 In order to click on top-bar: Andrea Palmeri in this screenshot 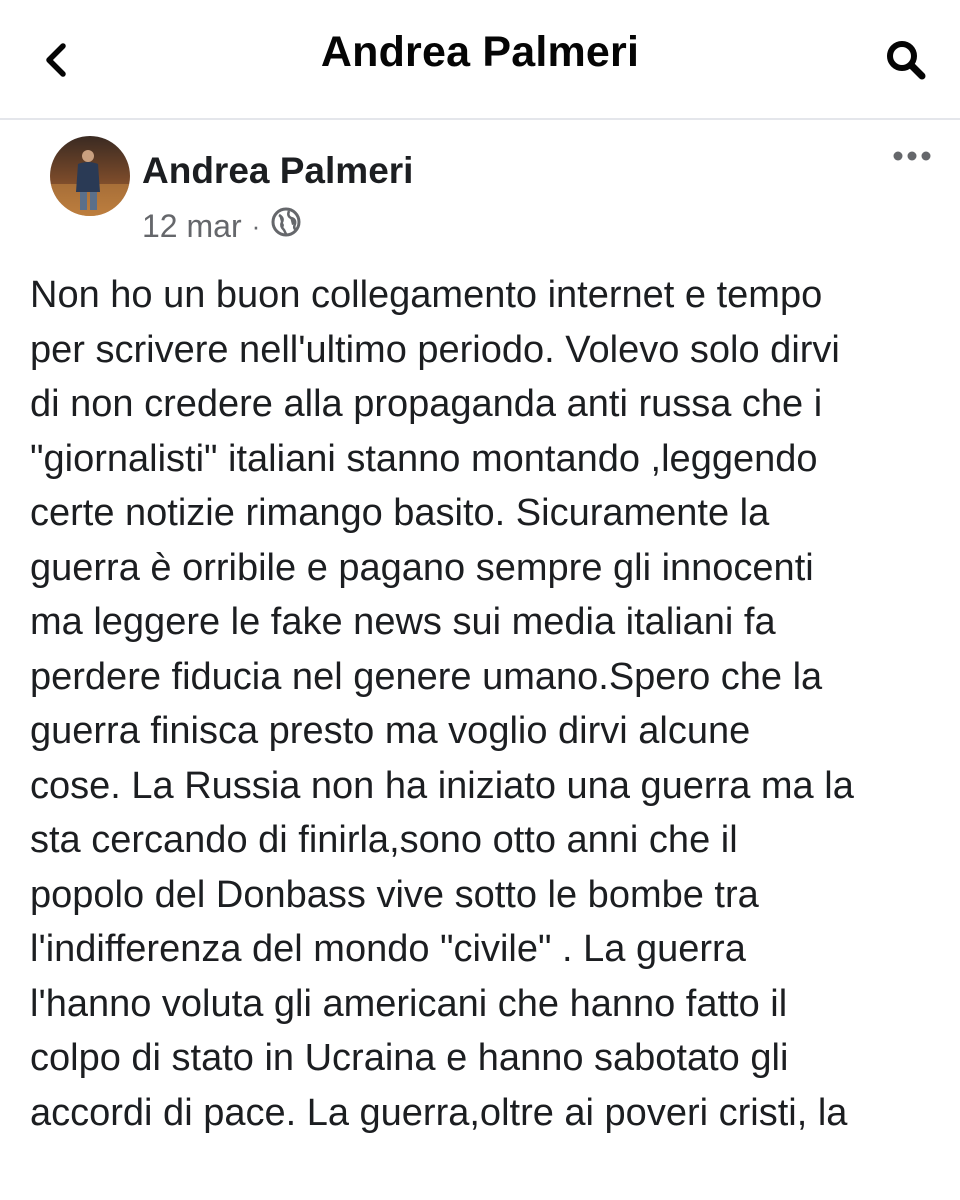, I will do `click(480, 60)`.